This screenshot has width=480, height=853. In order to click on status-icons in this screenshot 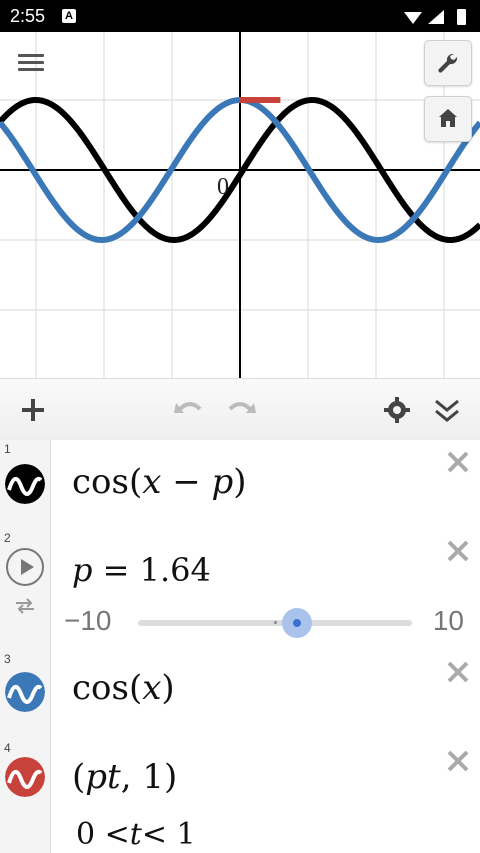, I will do `click(435, 17)`.